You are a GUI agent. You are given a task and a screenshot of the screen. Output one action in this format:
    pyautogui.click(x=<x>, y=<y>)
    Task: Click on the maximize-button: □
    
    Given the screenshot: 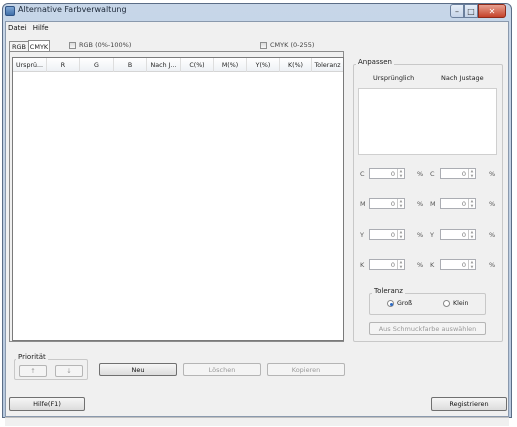 What is the action you would take?
    pyautogui.click(x=471, y=11)
    